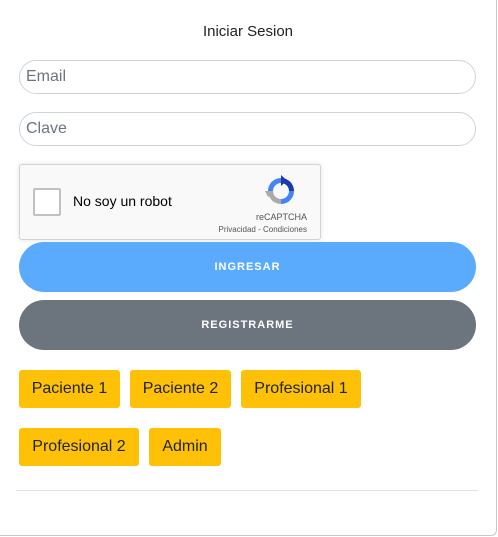  Describe the element at coordinates (301, 389) in the screenshot. I see `quick-login-profesional-1-button: Profesional 1` at that location.